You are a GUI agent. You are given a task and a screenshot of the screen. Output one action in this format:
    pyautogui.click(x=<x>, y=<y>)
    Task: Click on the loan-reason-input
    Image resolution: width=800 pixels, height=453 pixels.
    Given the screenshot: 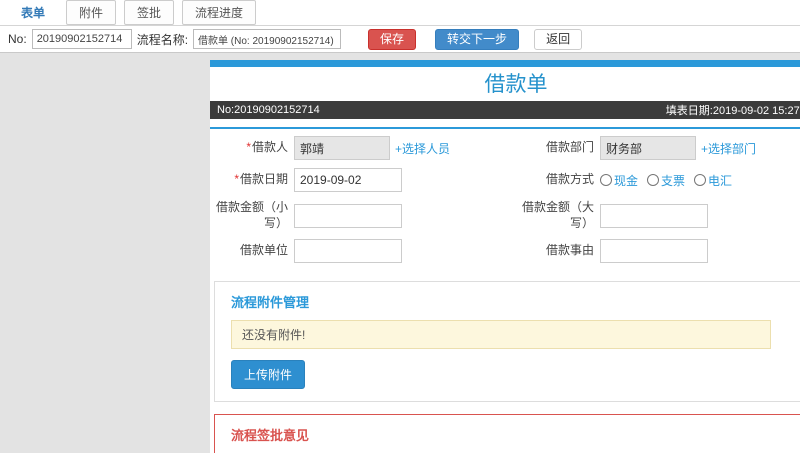 What is the action you would take?
    pyautogui.click(x=654, y=251)
    